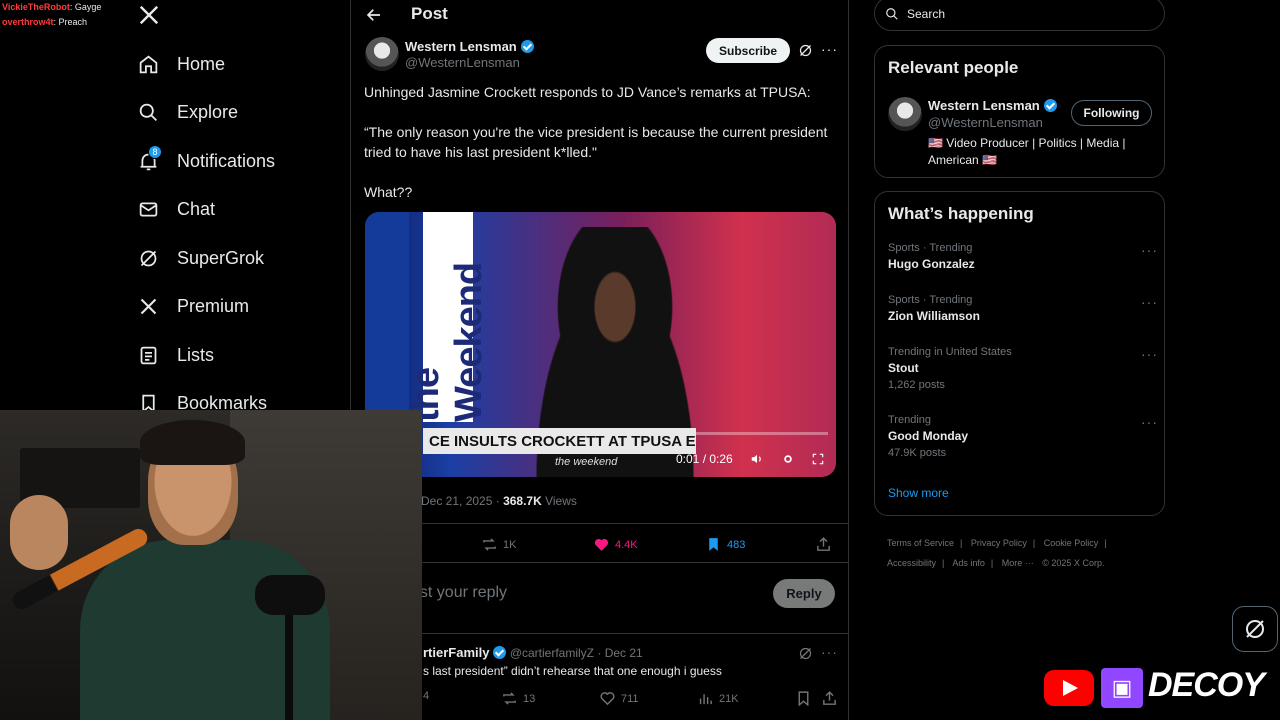  Describe the element at coordinates (498, 544) in the screenshot. I see `repost-button: 1K` at that location.